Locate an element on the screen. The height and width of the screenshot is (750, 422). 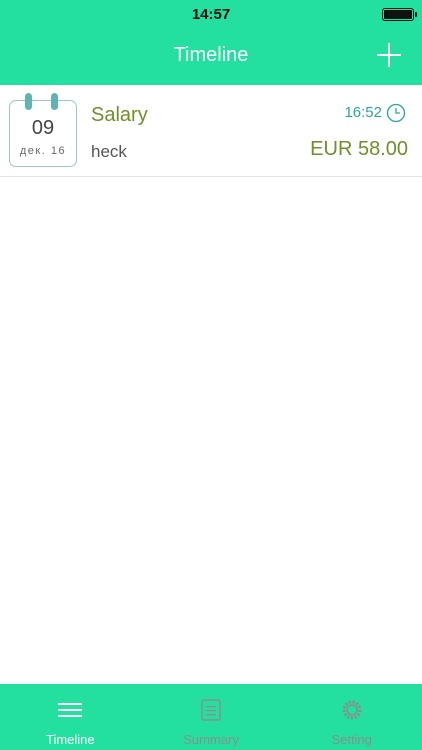
tab-summary: Summary is located at coordinates (211, 717).